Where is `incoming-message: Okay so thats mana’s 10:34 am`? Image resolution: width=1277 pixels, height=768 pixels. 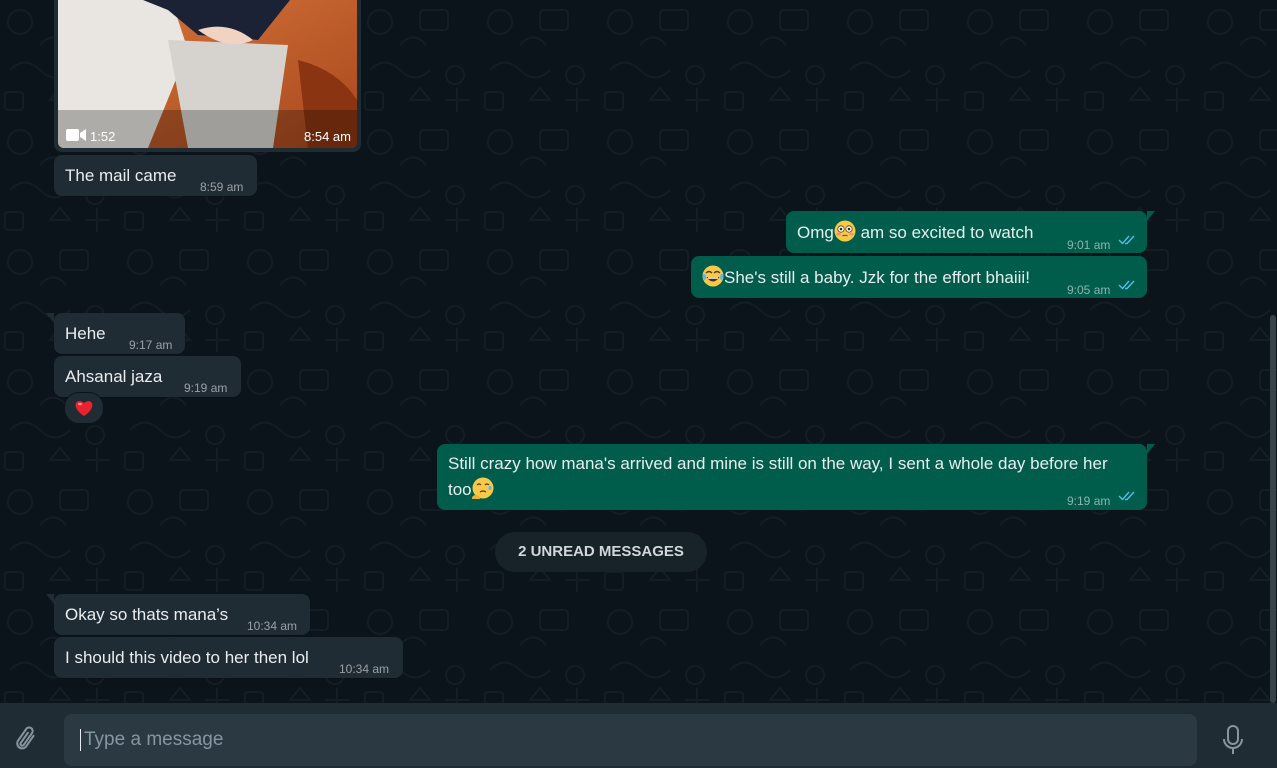
incoming-message: Okay so thats mana’s 10:34 am is located at coordinates (178, 614).